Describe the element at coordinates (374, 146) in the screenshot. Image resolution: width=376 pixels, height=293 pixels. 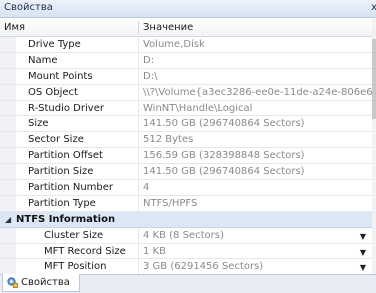
I see `vertical-scrollbar` at that location.